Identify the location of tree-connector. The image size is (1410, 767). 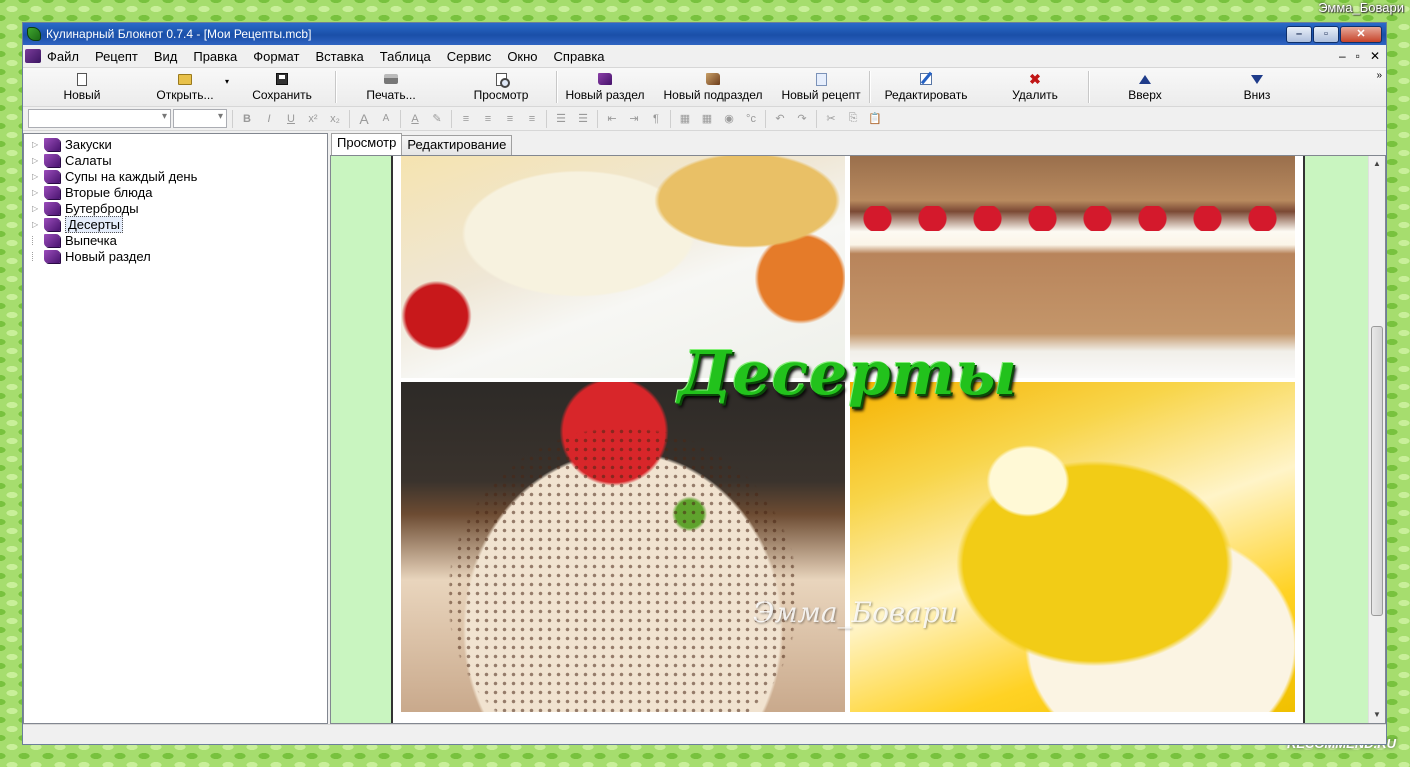
(38, 256).